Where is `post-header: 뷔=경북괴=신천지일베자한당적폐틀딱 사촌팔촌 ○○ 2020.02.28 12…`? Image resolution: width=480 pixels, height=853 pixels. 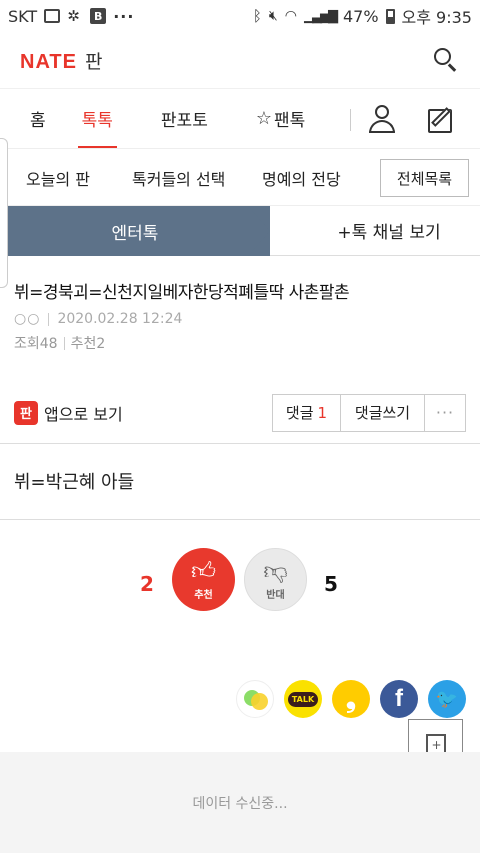 post-header: 뷔=경북괴=신천지일베자한당적폐틀딱 사촌팔촌 ○○ 2020.02.28 12… is located at coordinates (240, 312).